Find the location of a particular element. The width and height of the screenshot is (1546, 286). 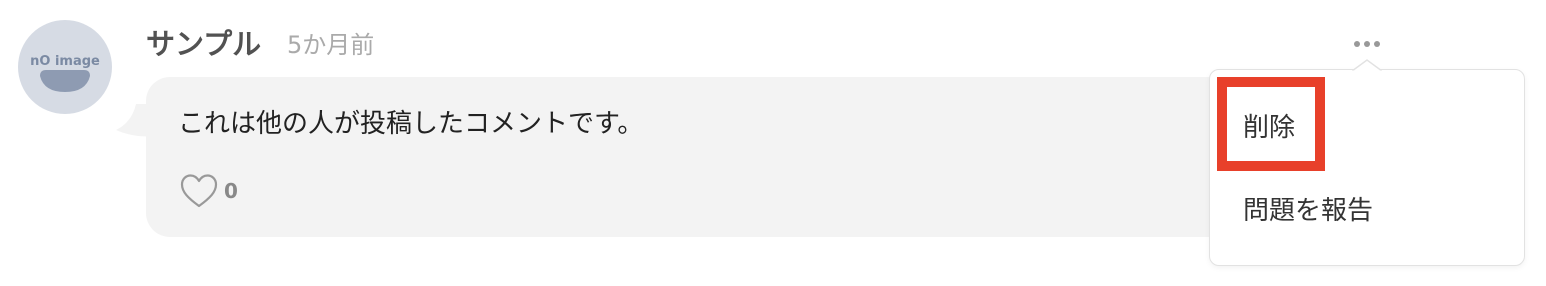

menu-pointer-arrow is located at coordinates (1367, 65).